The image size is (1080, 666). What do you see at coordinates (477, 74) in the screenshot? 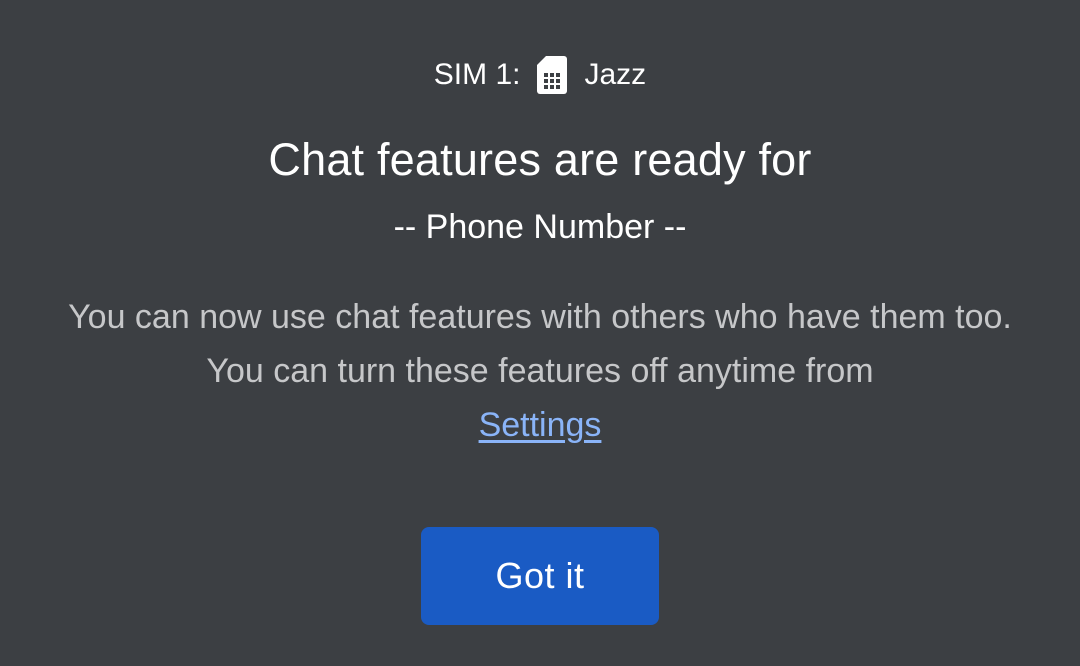
I see `sim-label: SIM 1:` at bounding box center [477, 74].